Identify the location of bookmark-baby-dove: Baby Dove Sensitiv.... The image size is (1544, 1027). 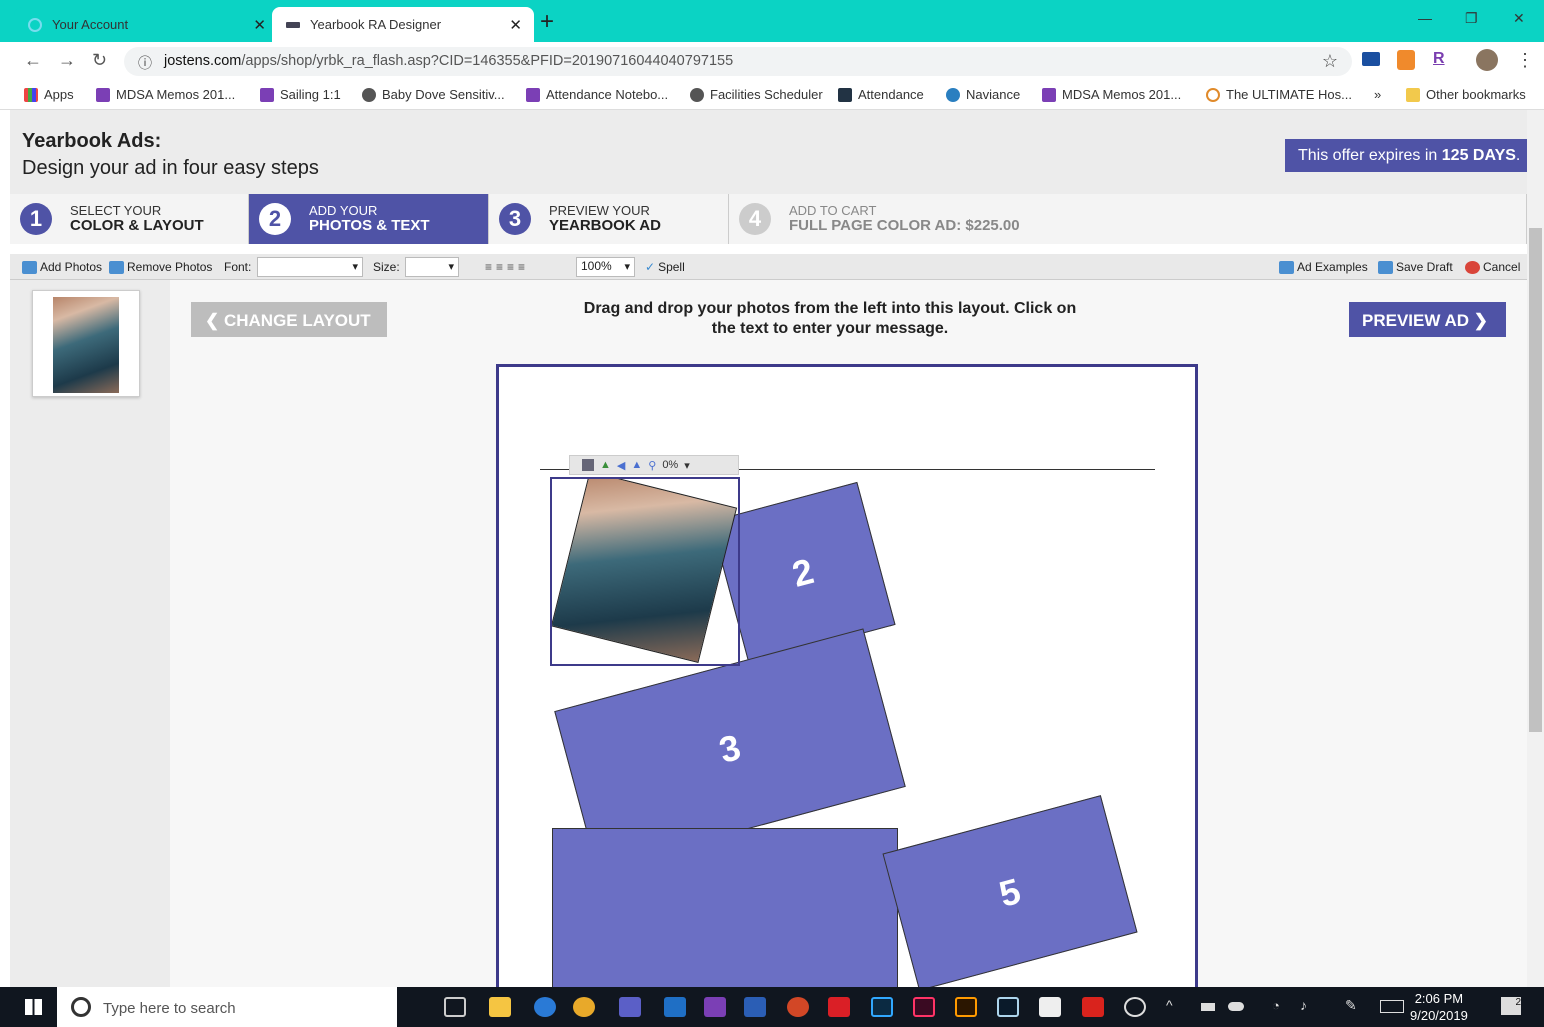
(433, 94).